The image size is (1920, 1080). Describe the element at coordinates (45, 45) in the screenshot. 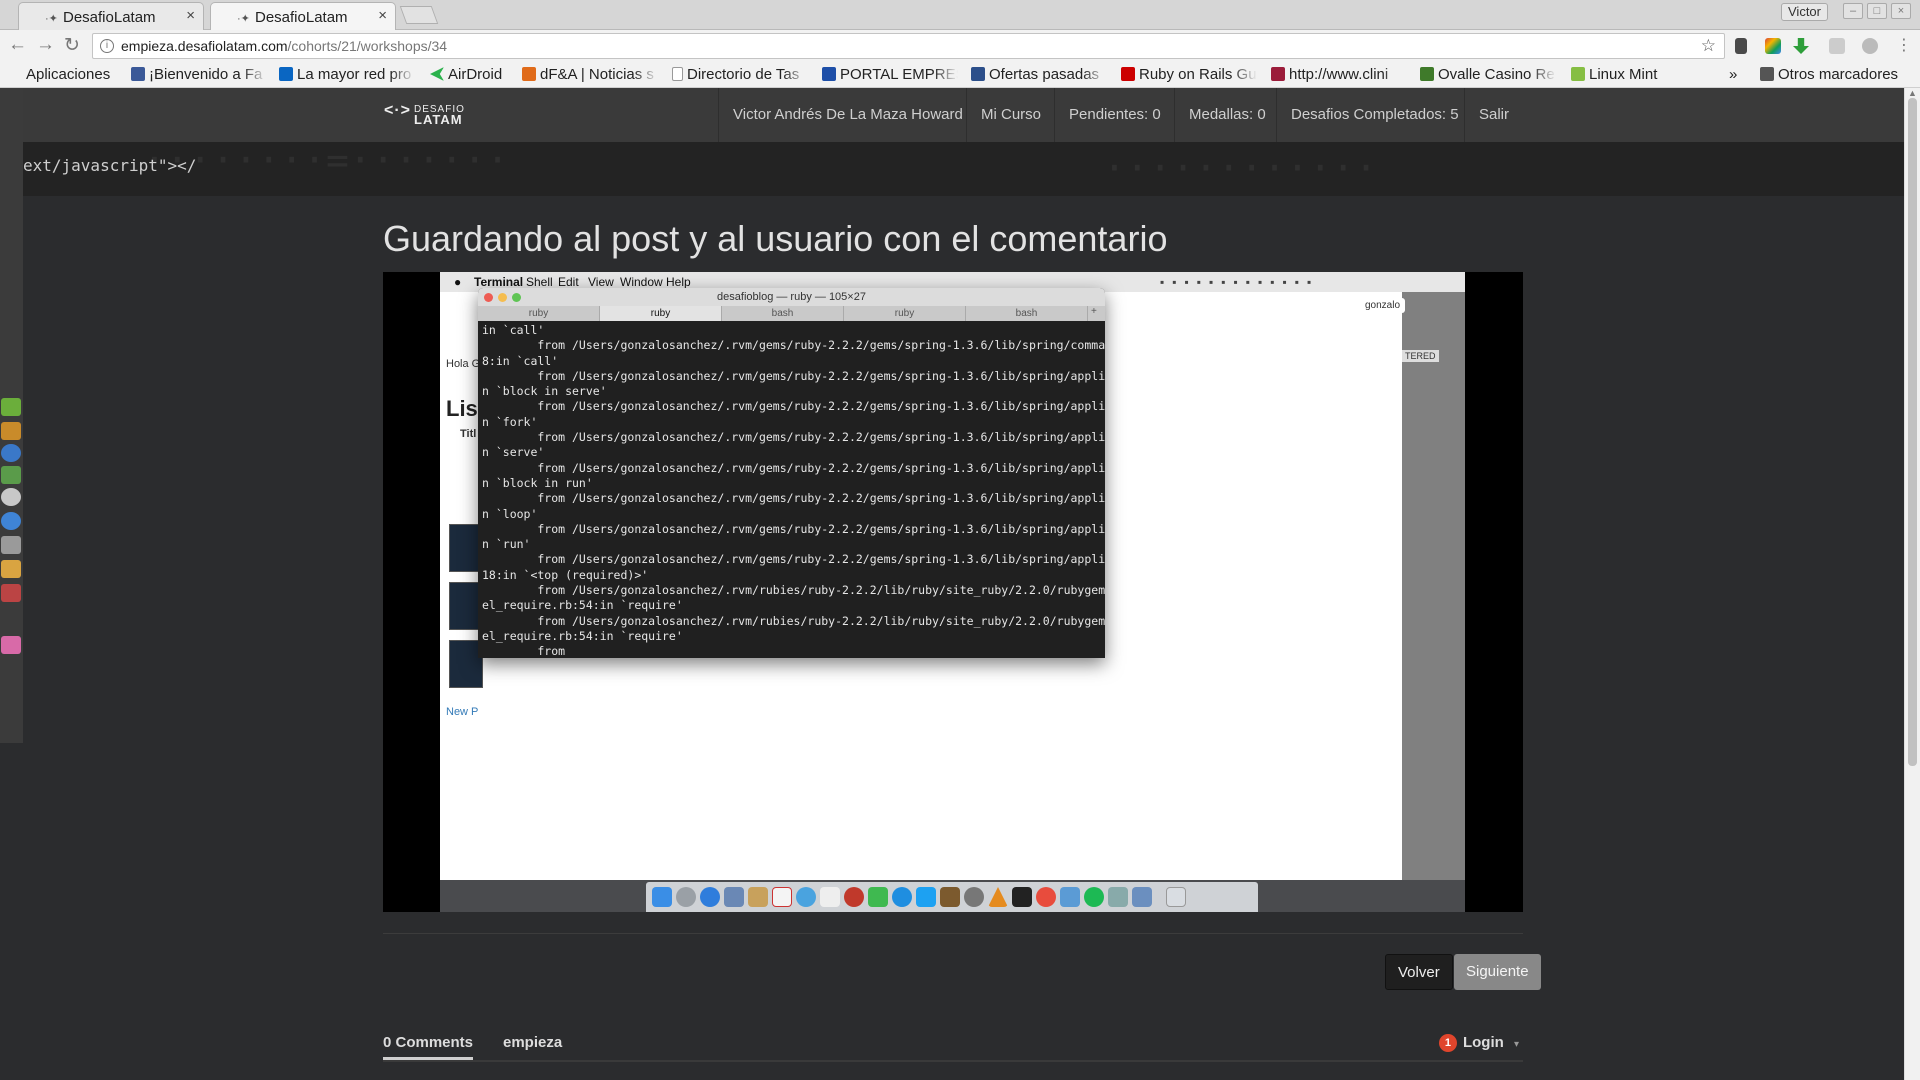

I see `forward-icon: →` at that location.